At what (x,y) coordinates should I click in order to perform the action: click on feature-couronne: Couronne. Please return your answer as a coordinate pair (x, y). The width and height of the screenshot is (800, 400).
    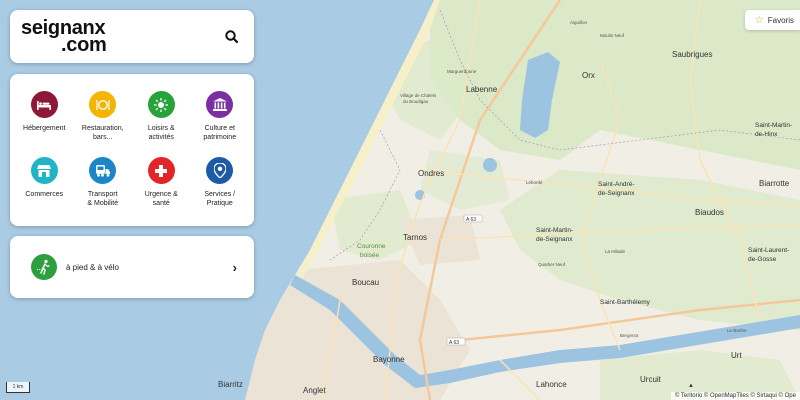
    Looking at the image, I should click on (371, 246).